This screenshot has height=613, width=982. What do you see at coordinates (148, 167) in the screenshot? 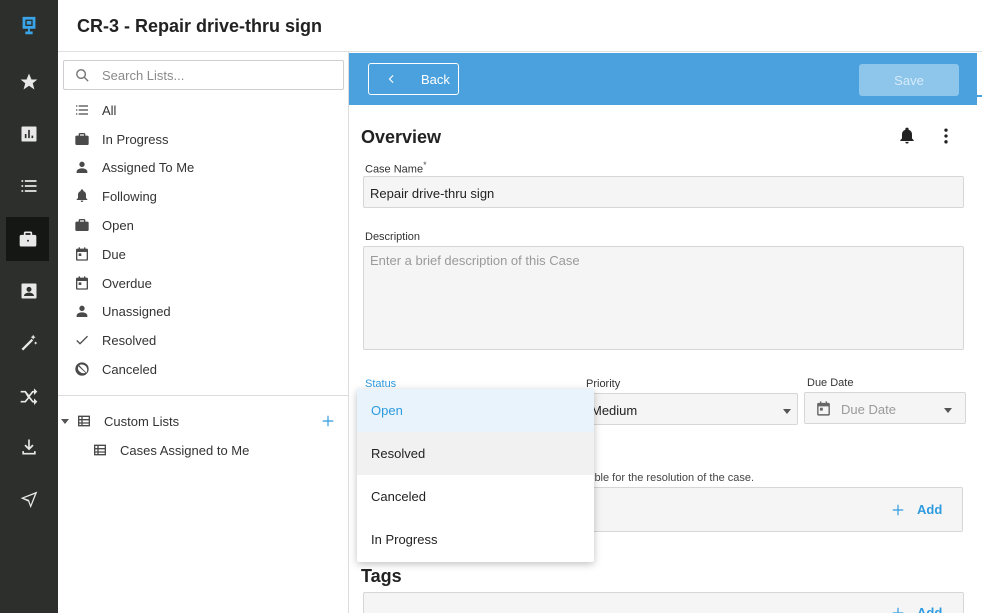
I see `list-item-label: Assigned To Me` at bounding box center [148, 167].